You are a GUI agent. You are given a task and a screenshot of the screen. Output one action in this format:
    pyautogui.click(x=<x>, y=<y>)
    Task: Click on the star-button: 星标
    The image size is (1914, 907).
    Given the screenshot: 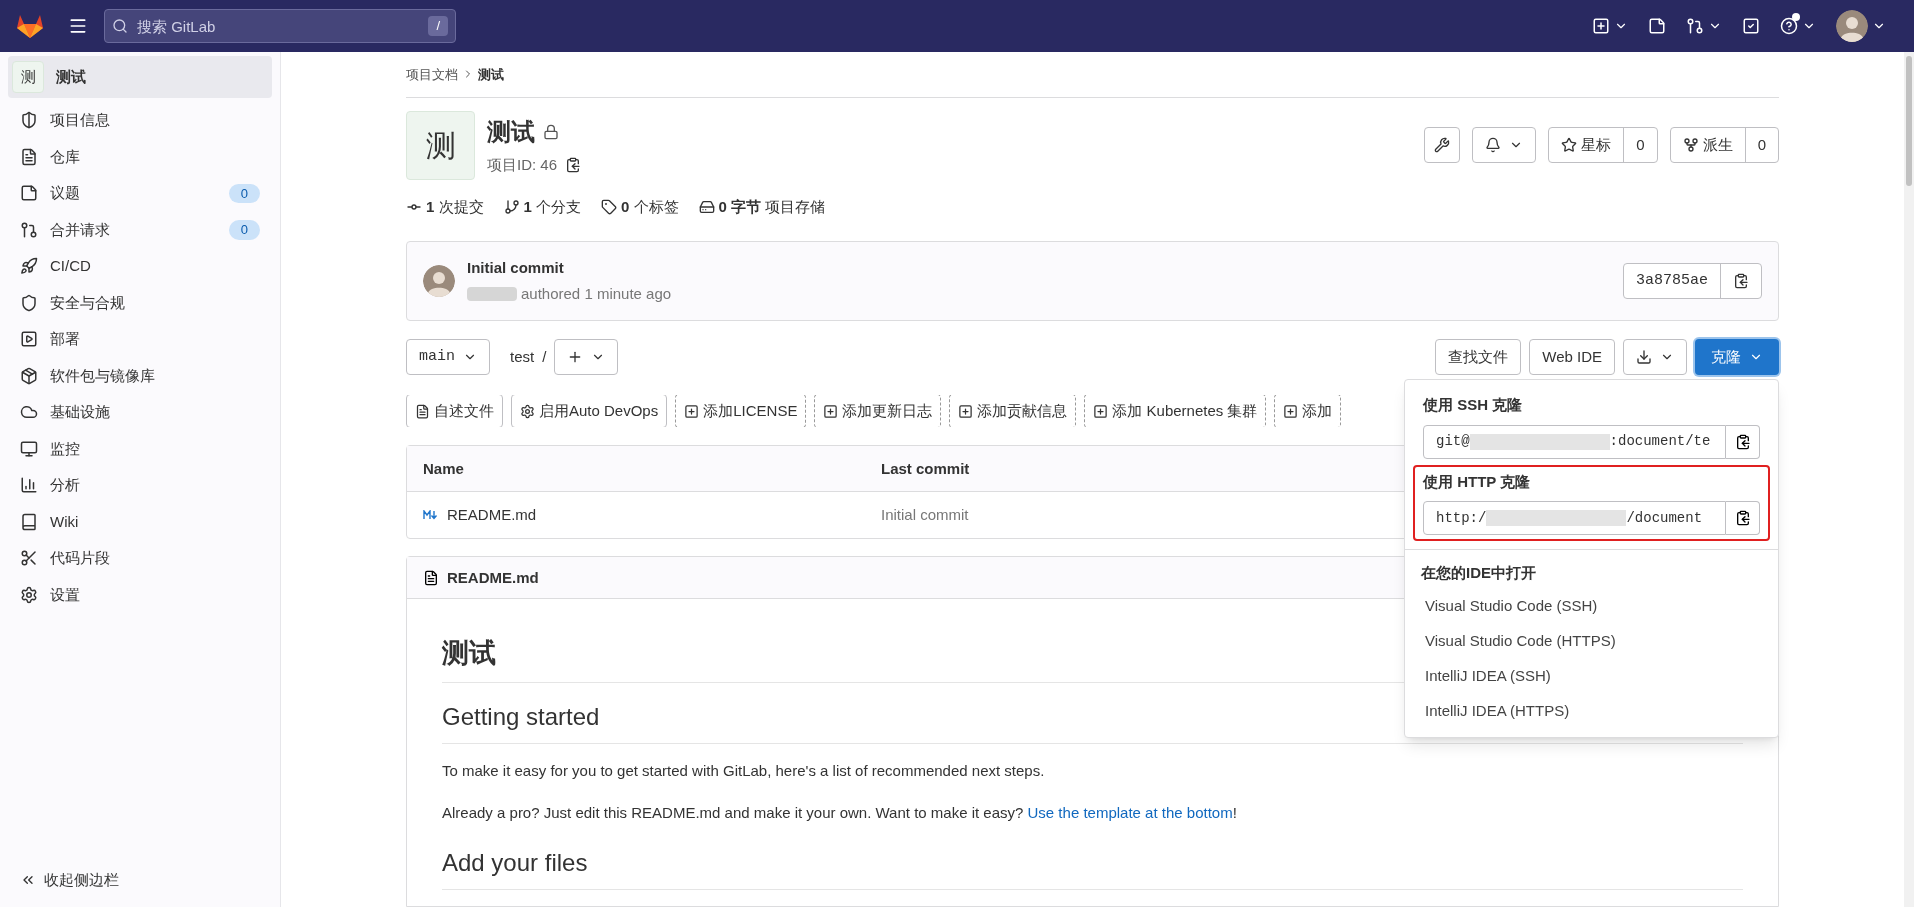 What is the action you would take?
    pyautogui.click(x=1587, y=145)
    